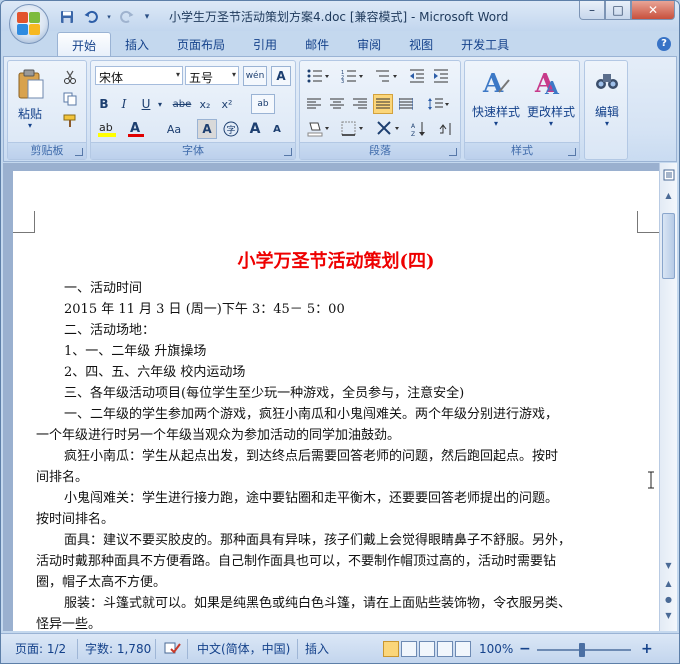  What do you see at coordinates (255, 76) in the screenshot?
I see `clear-format-icon: wén` at bounding box center [255, 76].